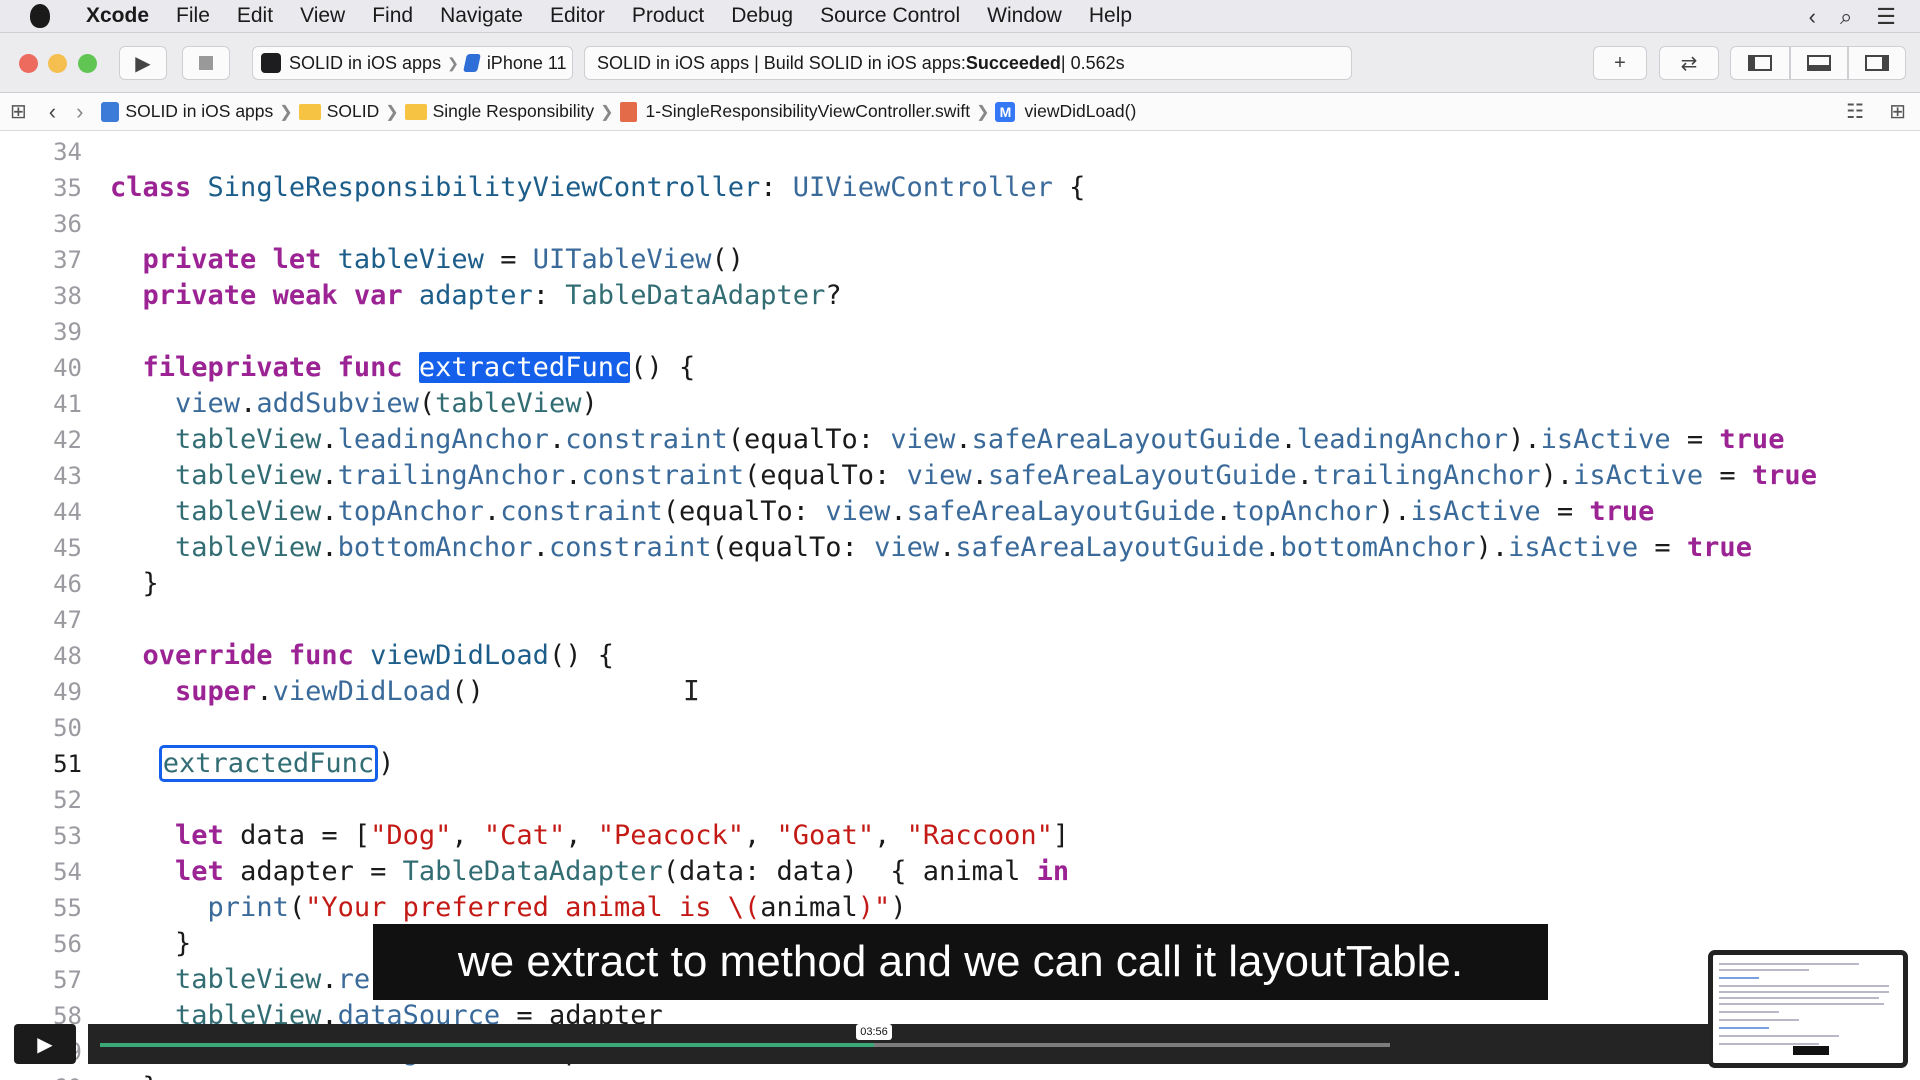 The image size is (1920, 1080). I want to click on line-number: 55, so click(41, 908).